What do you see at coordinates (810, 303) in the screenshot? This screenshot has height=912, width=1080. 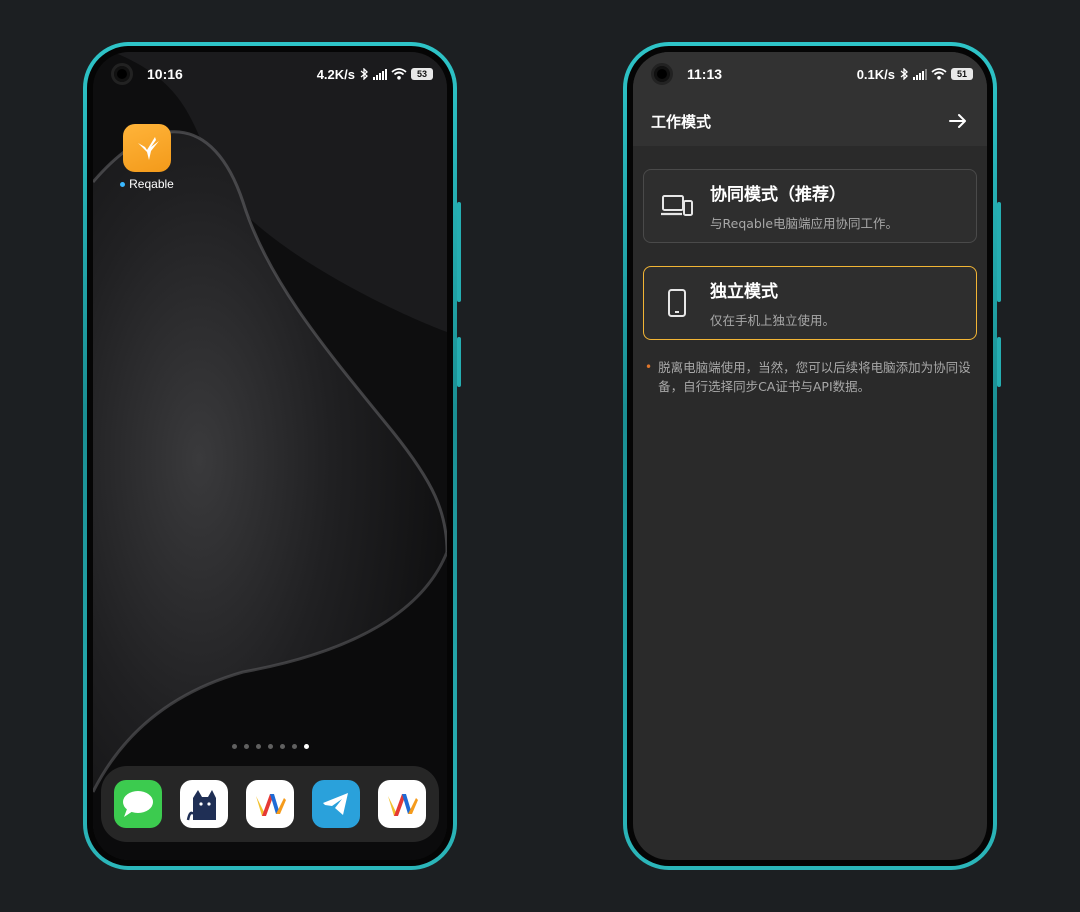 I see `mode-card-standalone: 独立模式 仅在手机上独立使用。` at bounding box center [810, 303].